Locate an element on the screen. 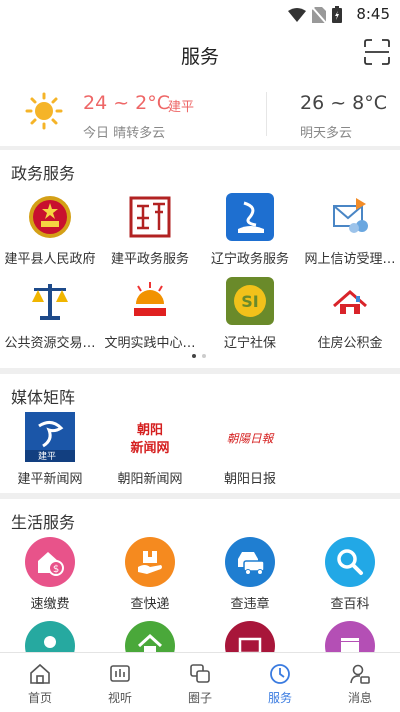 This screenshot has width=400, height=712. life-item-label: 查快递 is located at coordinates (150, 604).